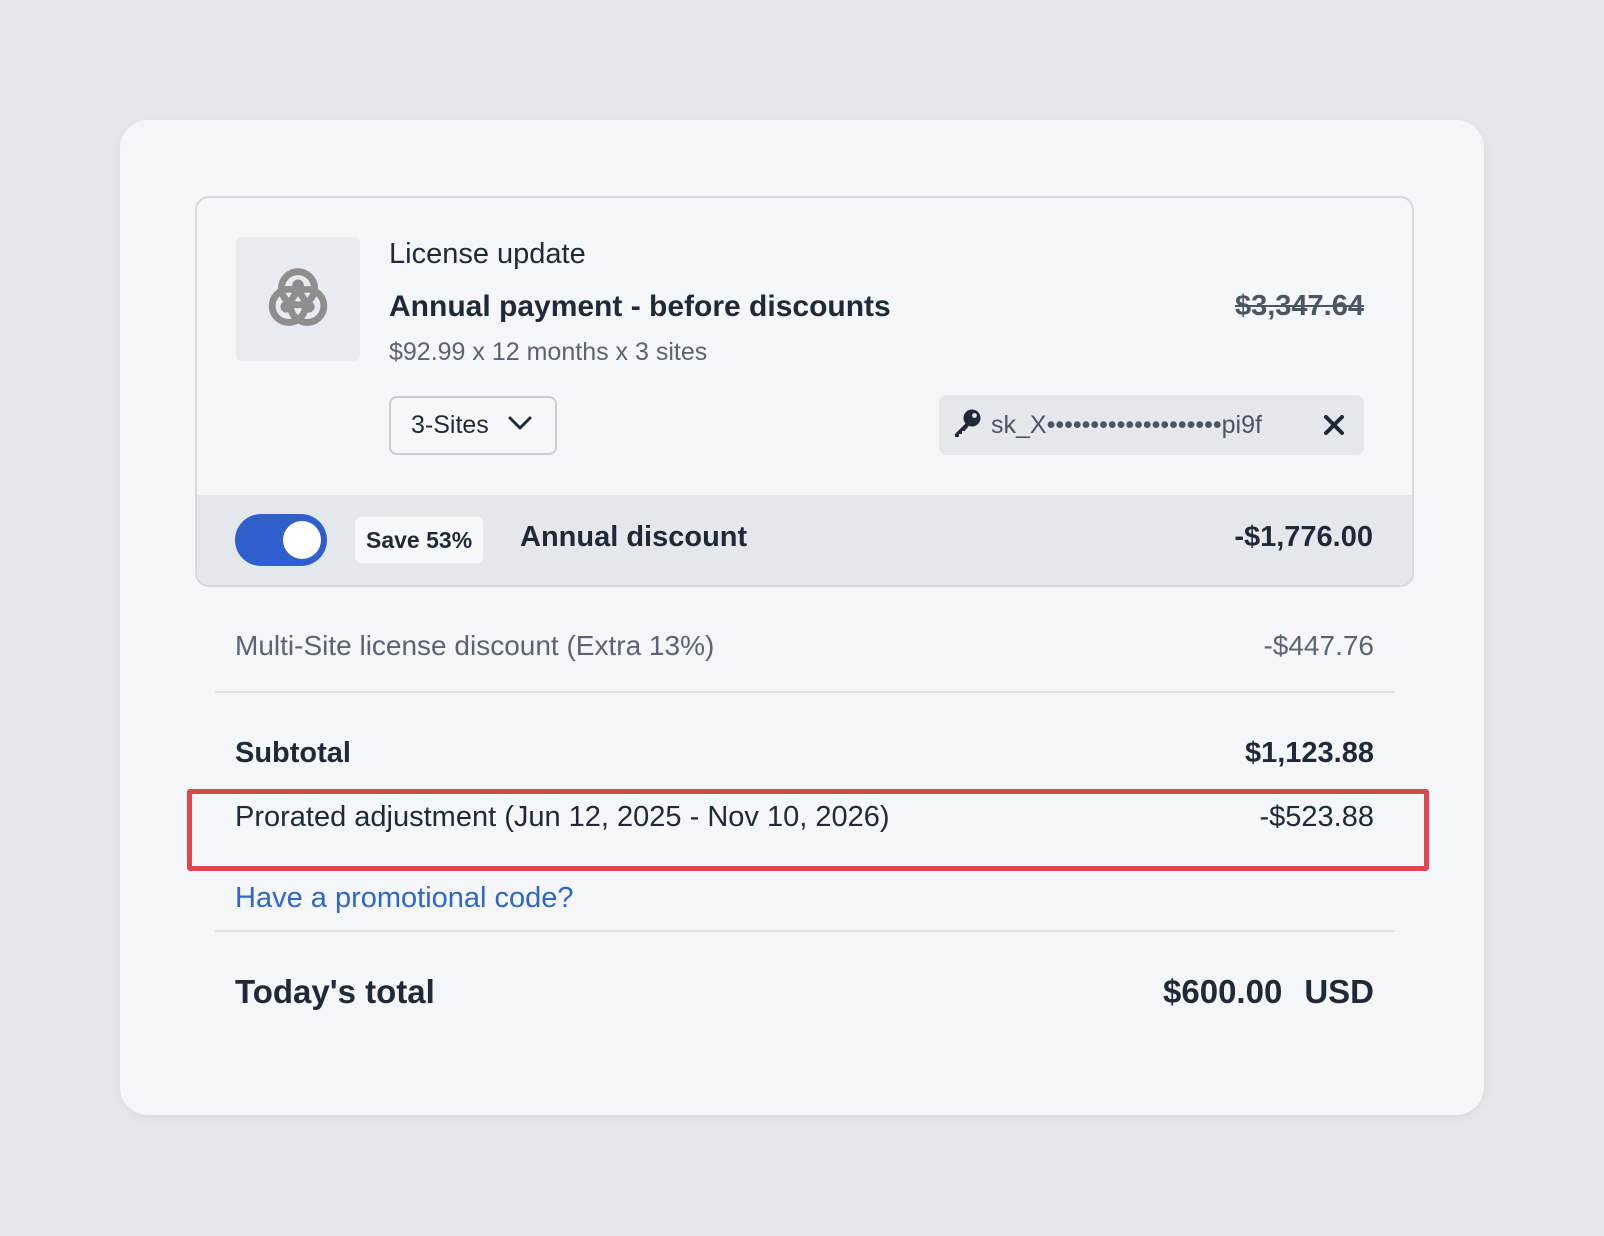 Image resolution: width=1604 pixels, height=1236 pixels. What do you see at coordinates (1309, 753) in the screenshot?
I see `subtotal-amount: $1,123.88` at bounding box center [1309, 753].